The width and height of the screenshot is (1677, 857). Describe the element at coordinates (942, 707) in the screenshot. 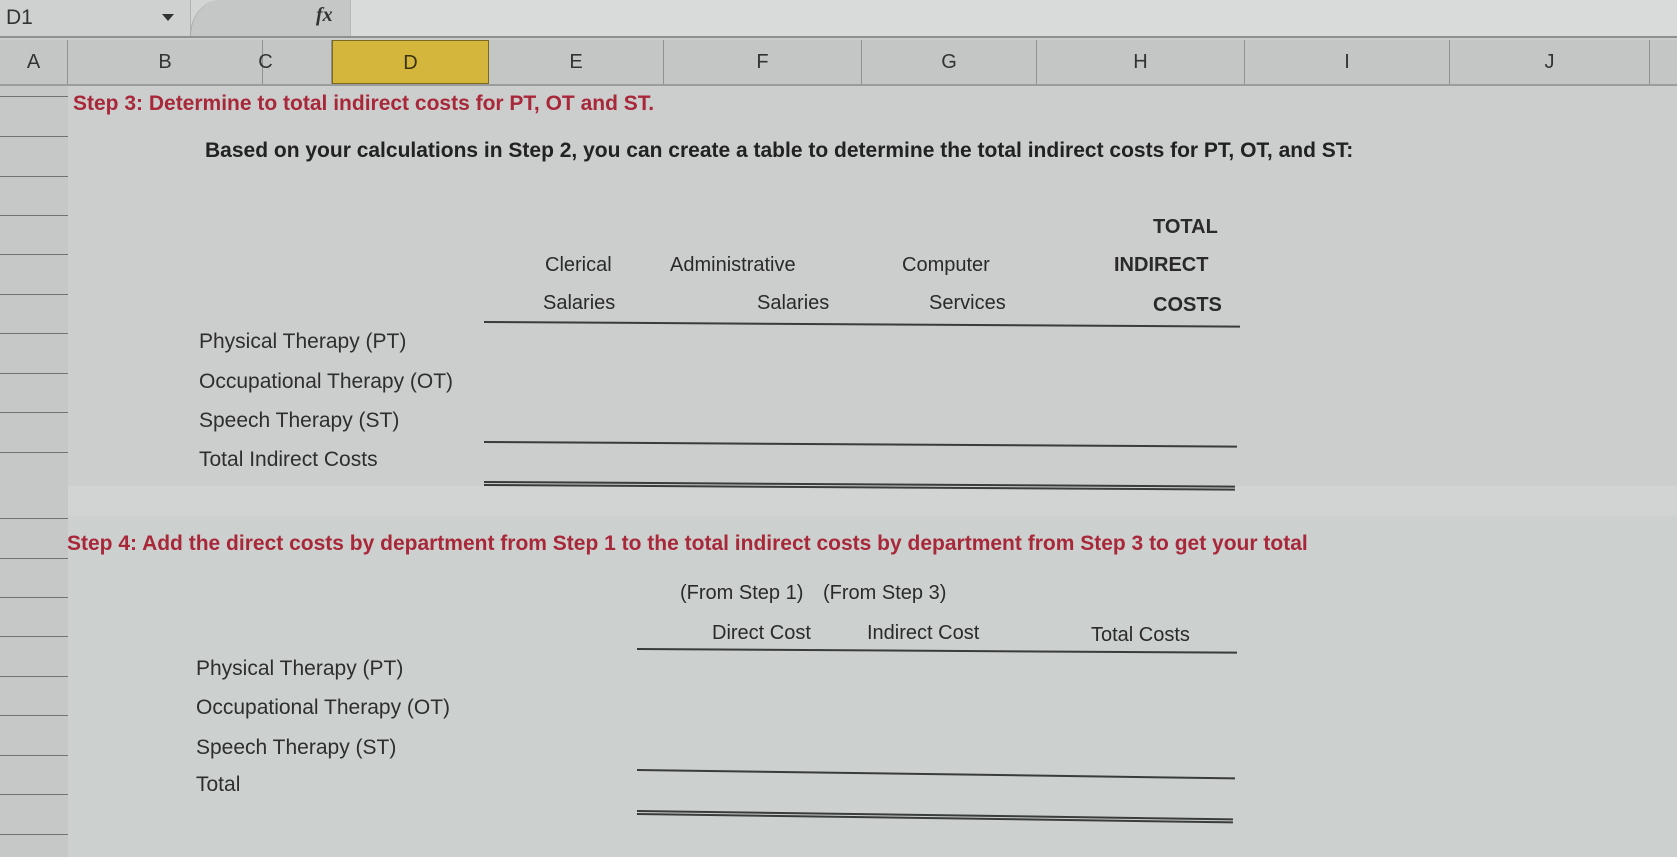

I see `ot-indirect-cost-cell` at that location.